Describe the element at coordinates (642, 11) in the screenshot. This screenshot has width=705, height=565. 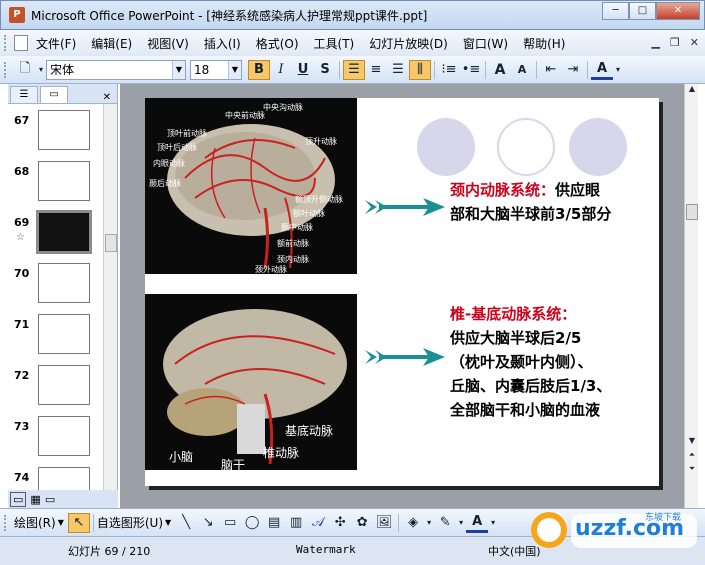
I see `maximize-button: □` at that location.